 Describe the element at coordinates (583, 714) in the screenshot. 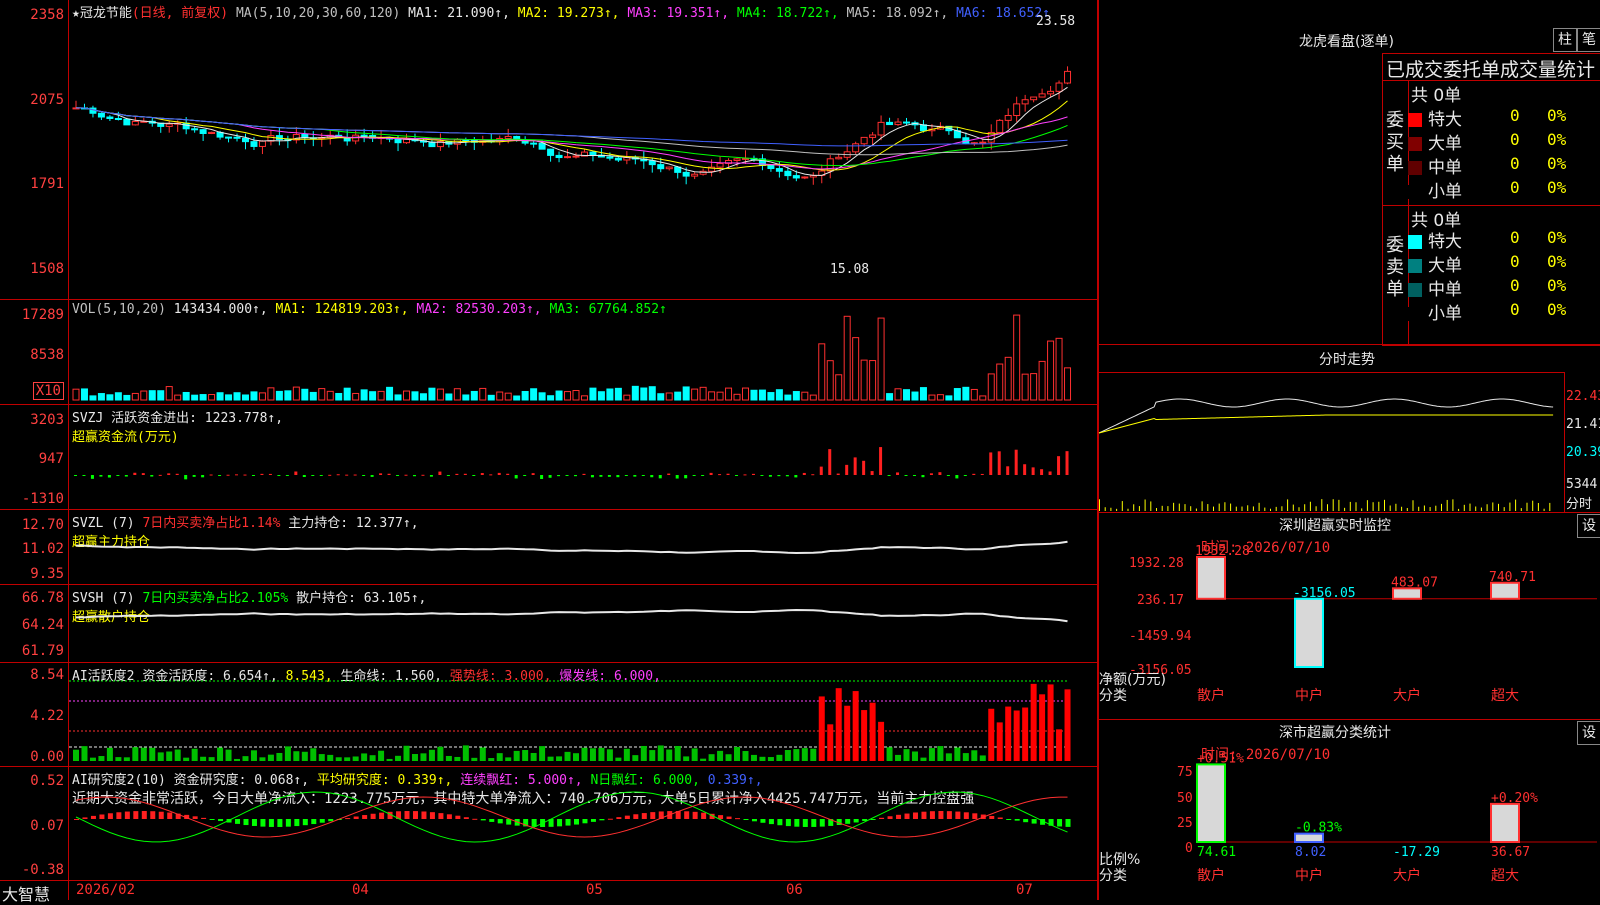

I see `ai-active-chart` at that location.